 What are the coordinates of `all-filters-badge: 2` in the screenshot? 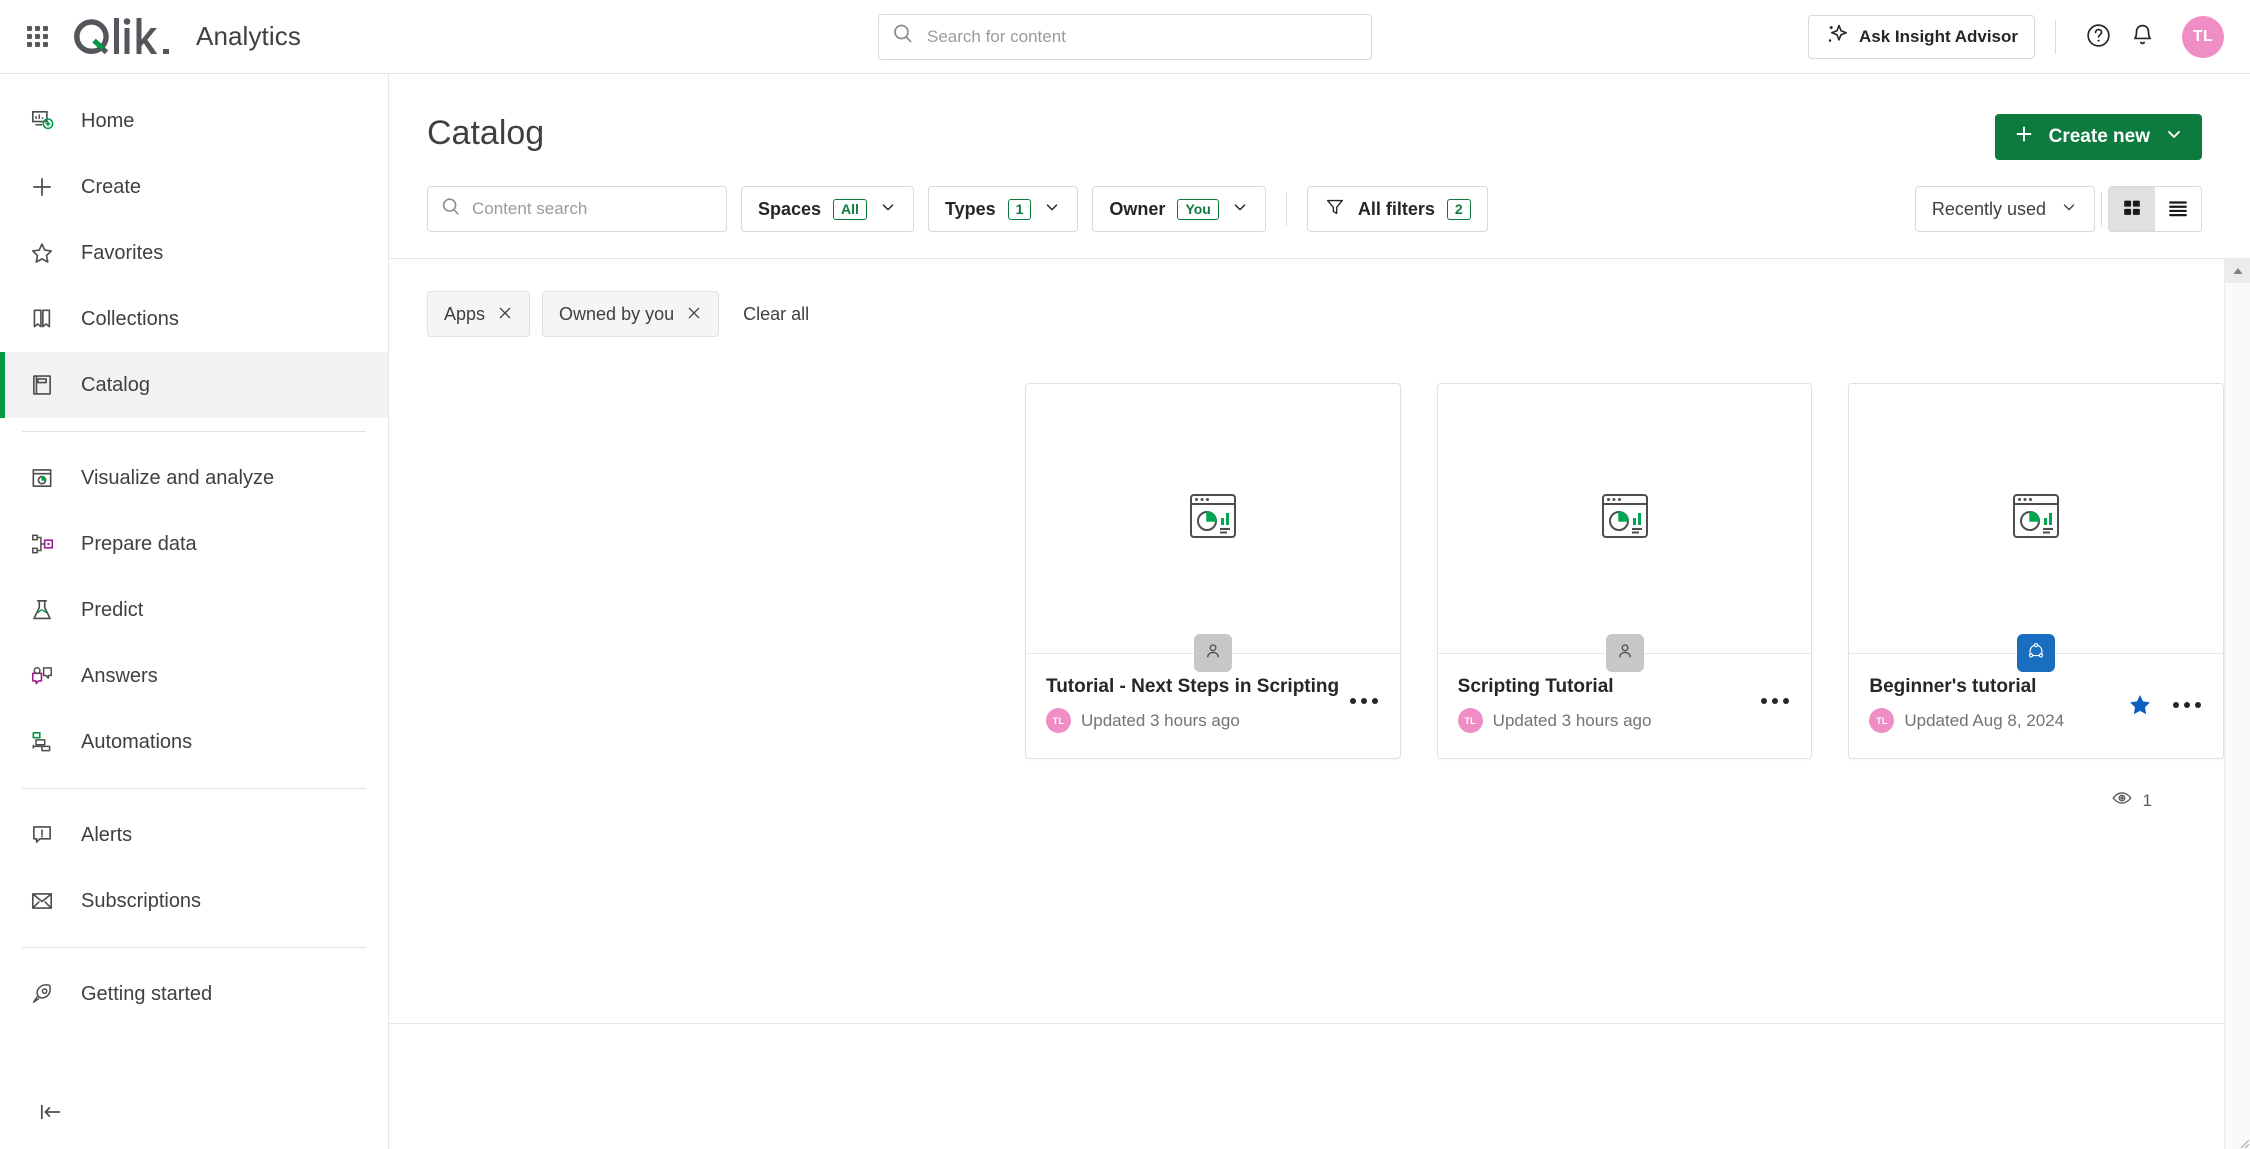 It's located at (1458, 209).